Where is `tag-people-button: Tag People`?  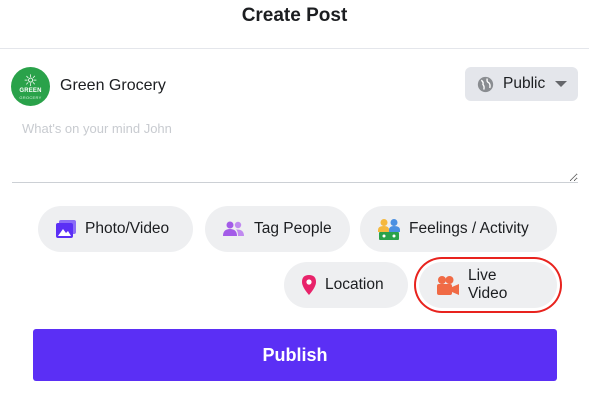
tag-people-button: Tag People is located at coordinates (277, 229).